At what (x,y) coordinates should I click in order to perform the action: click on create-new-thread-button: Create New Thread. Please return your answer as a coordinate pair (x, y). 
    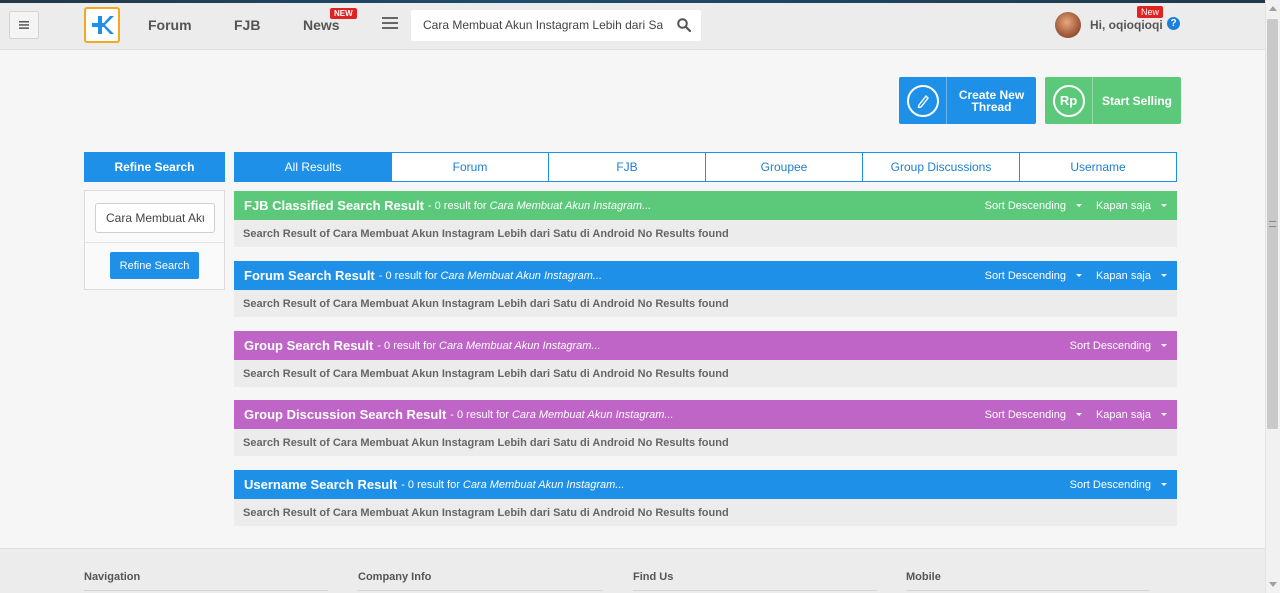
    Looking at the image, I should click on (967, 100).